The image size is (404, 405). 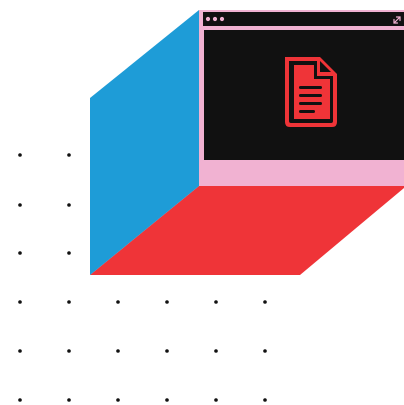 I want to click on window-controls-icon, so click(x=215, y=19).